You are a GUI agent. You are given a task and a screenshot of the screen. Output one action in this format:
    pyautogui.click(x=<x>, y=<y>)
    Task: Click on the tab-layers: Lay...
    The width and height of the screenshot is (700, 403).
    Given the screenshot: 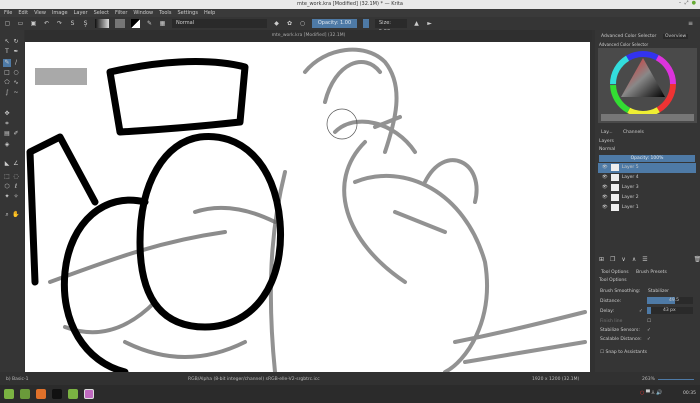 What is the action you would take?
    pyautogui.click(x=607, y=132)
    